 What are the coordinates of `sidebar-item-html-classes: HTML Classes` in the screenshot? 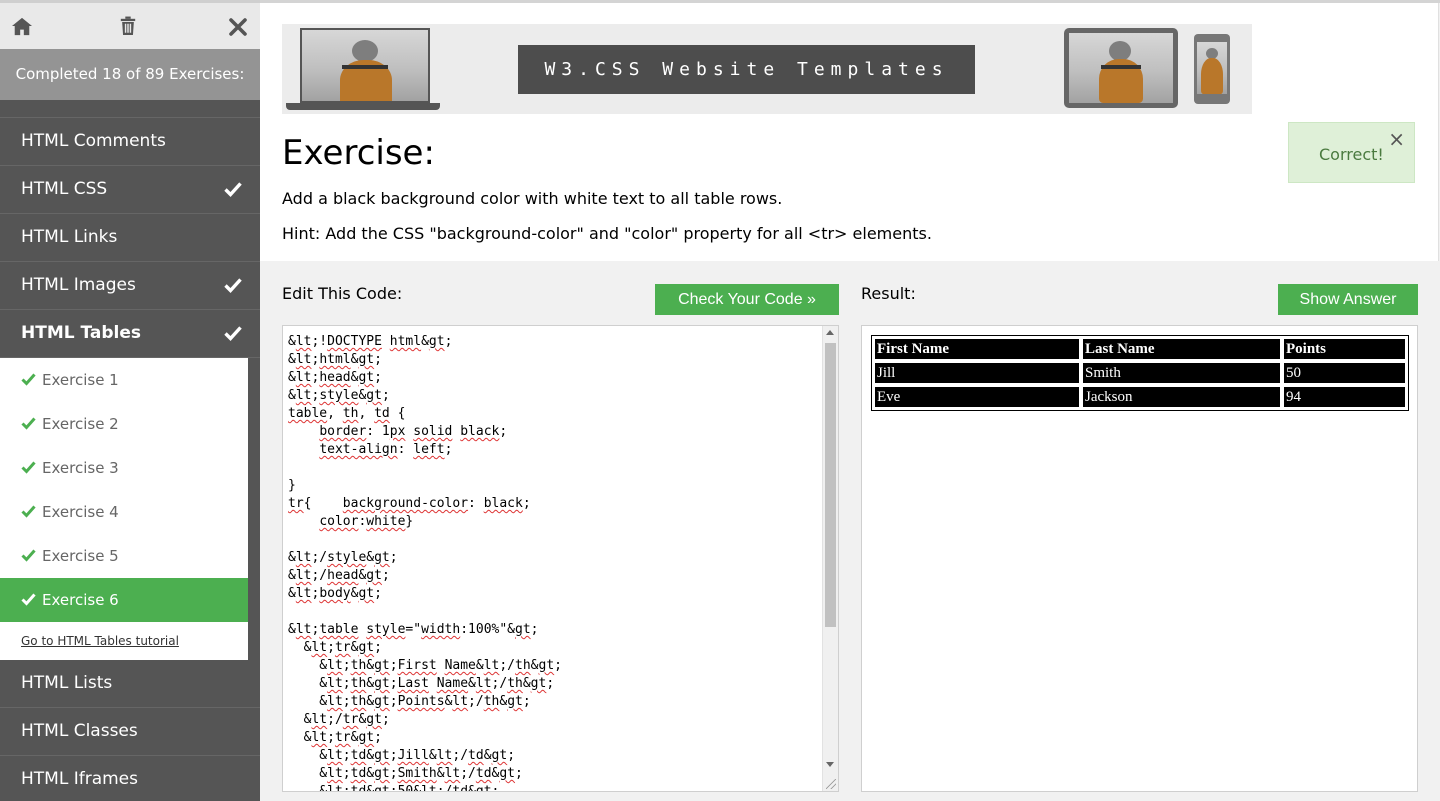 It's located at (130, 732).